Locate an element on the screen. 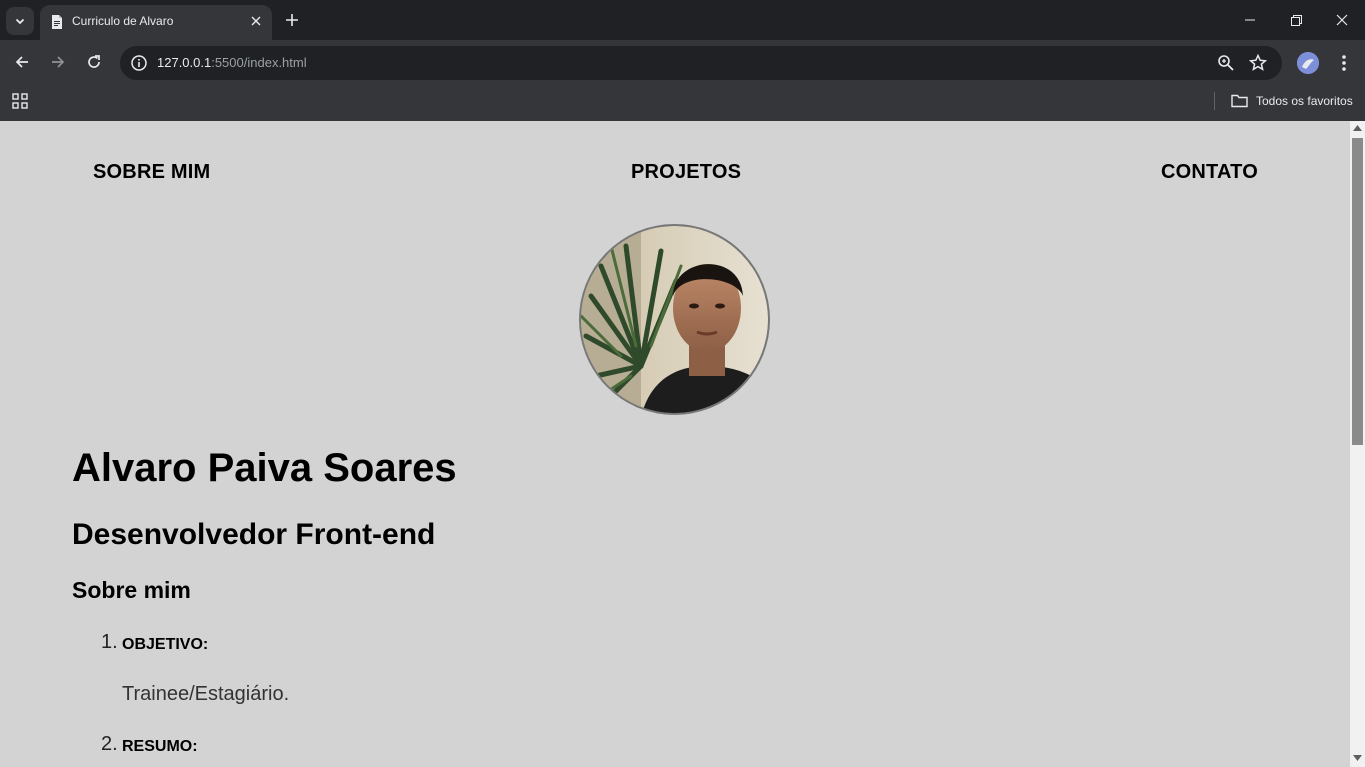 The width and height of the screenshot is (1365, 767). restore-icon is located at coordinates (1296, 20).